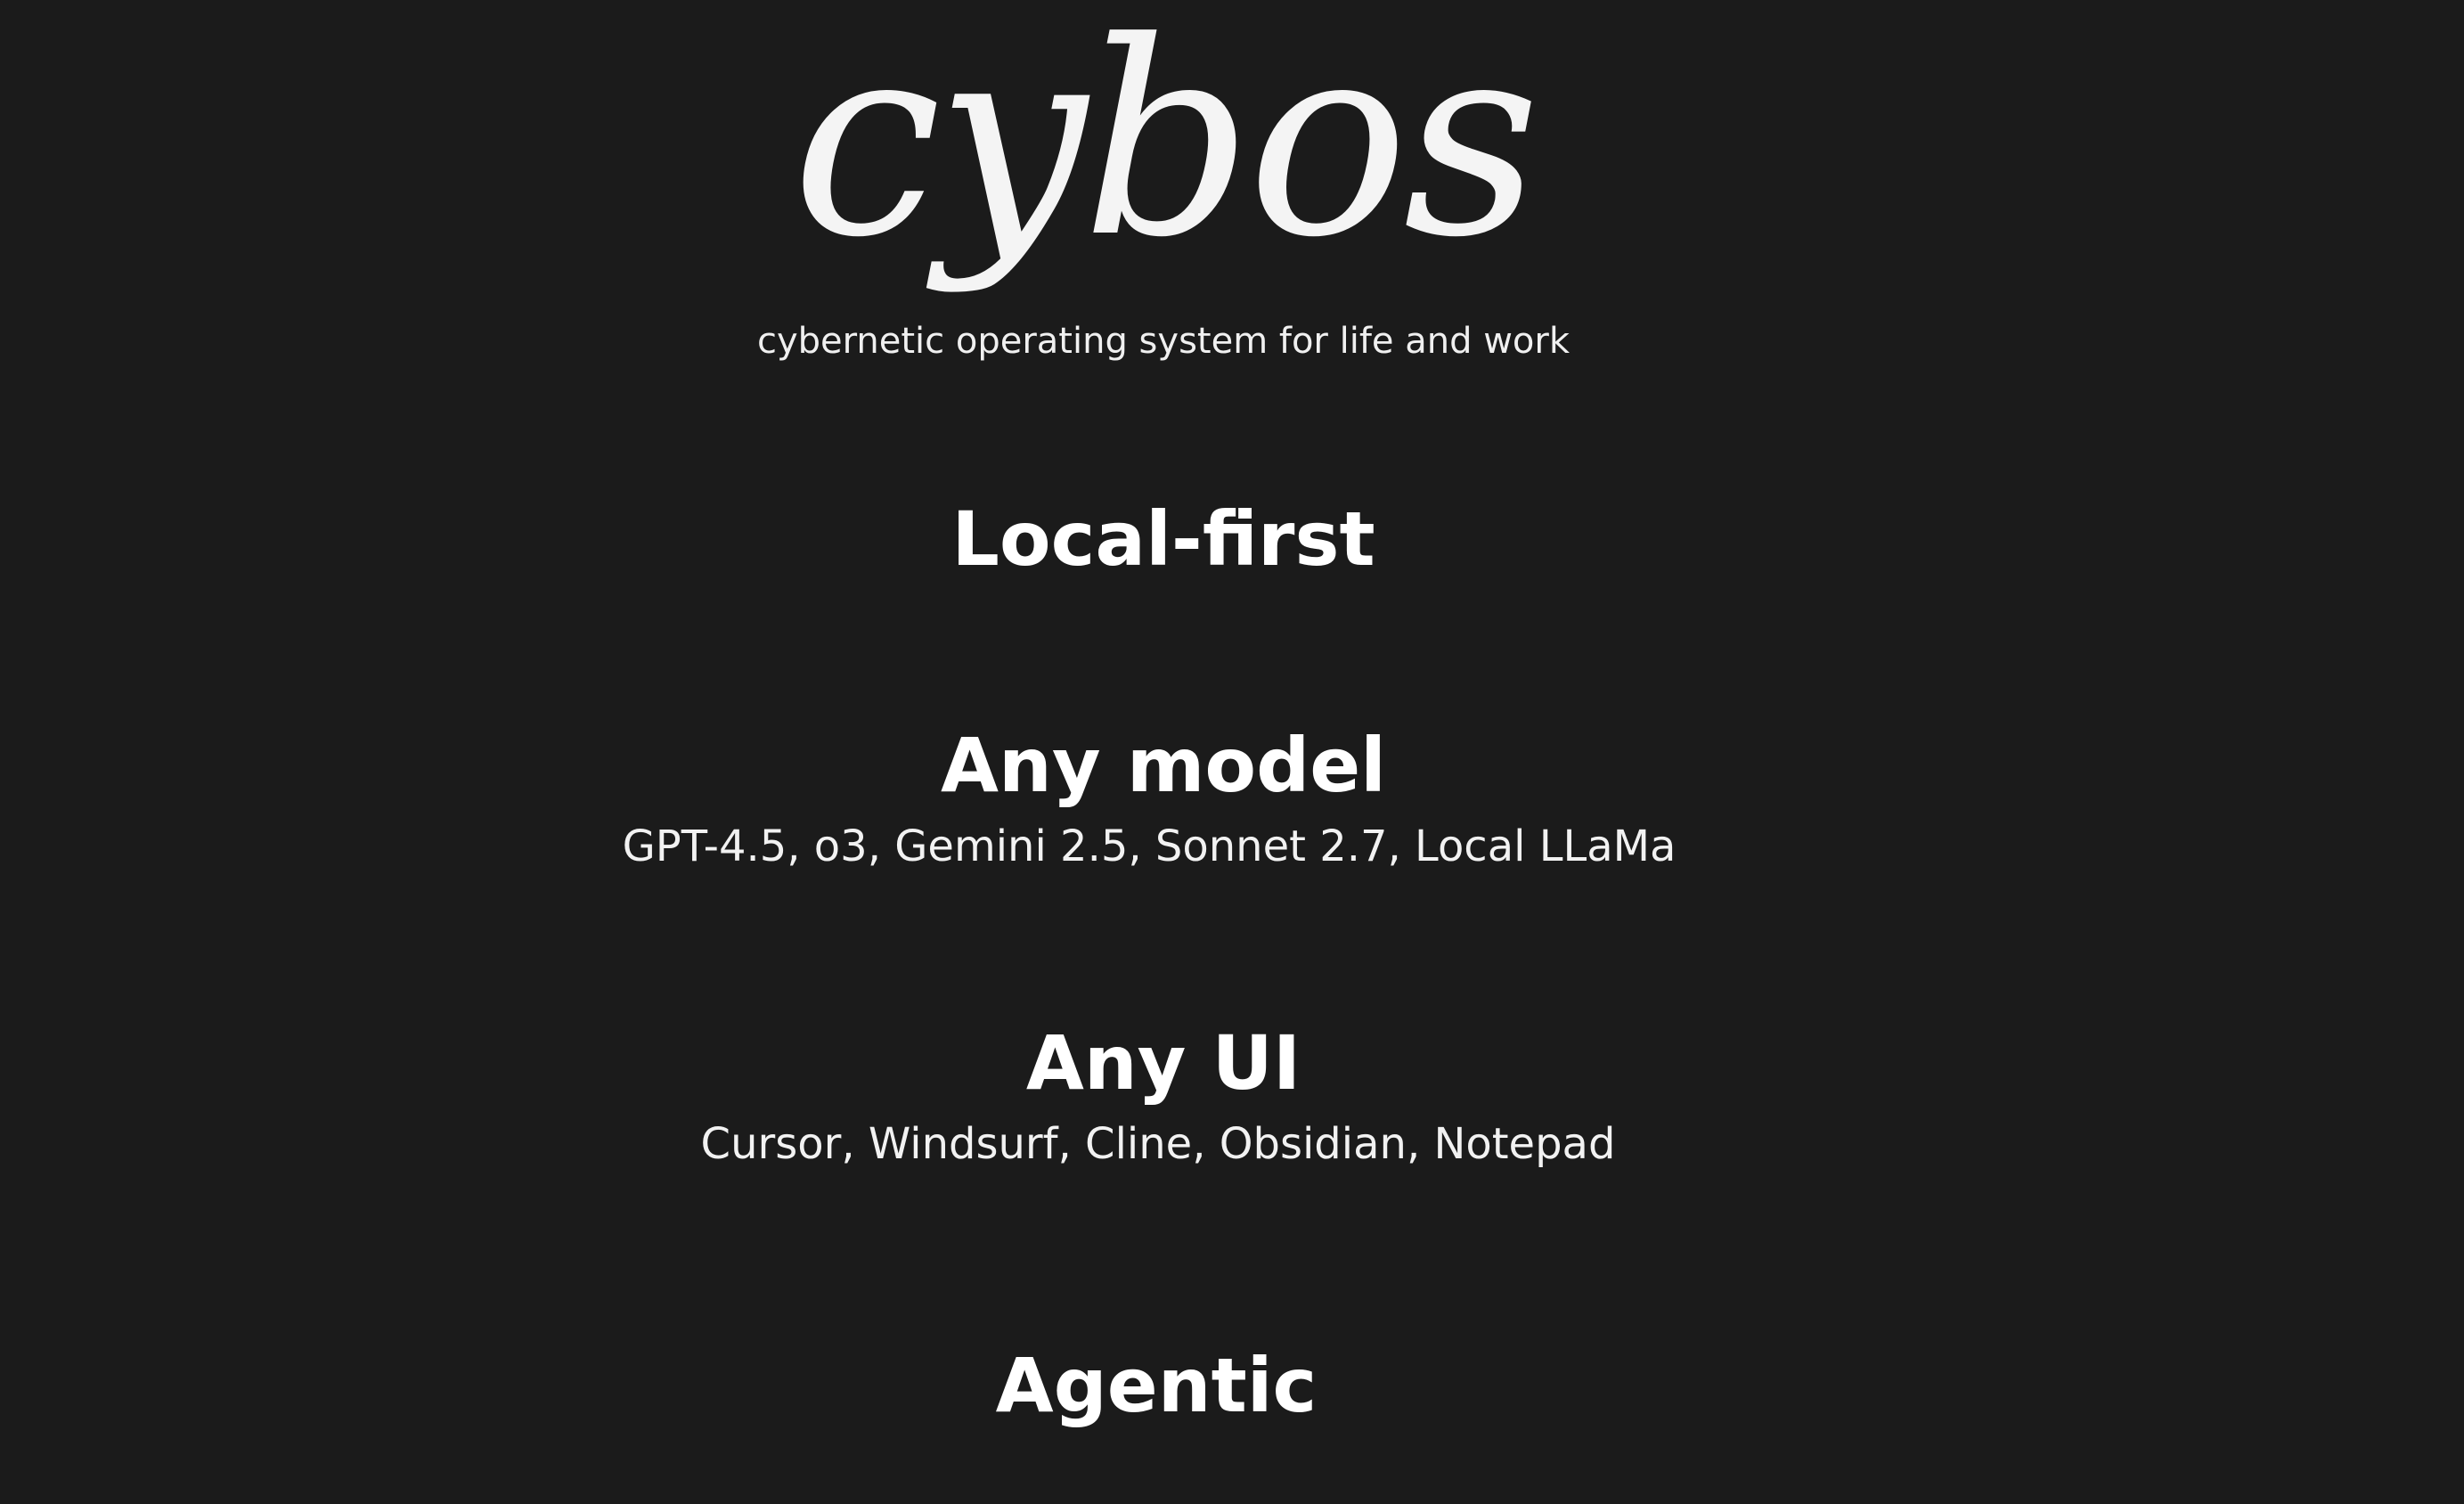 Image resolution: width=2464 pixels, height=1504 pixels. I want to click on section-title-any-ui: Any UI, so click(1163, 1063).